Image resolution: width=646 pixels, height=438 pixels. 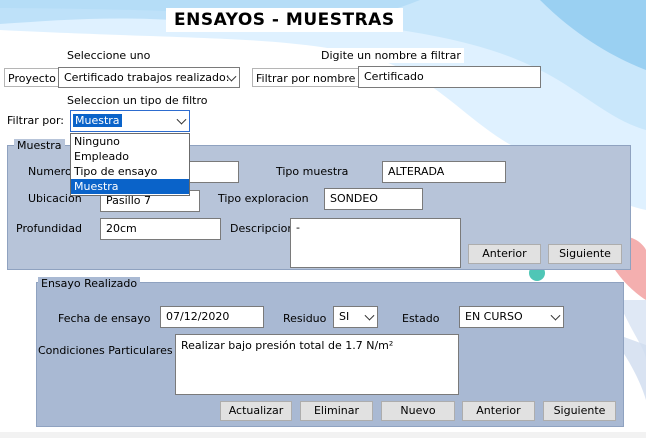 What do you see at coordinates (130, 141) in the screenshot?
I see `filter-option-ninguno: Ninguno` at bounding box center [130, 141].